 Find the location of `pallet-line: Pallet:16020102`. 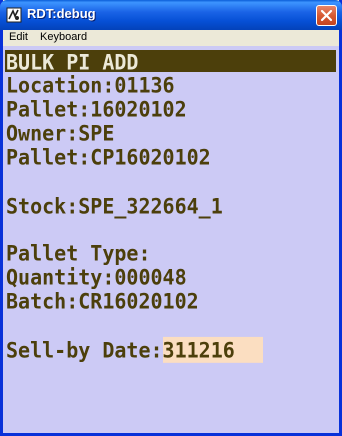

pallet-line: Pallet:16020102 is located at coordinates (96, 108).